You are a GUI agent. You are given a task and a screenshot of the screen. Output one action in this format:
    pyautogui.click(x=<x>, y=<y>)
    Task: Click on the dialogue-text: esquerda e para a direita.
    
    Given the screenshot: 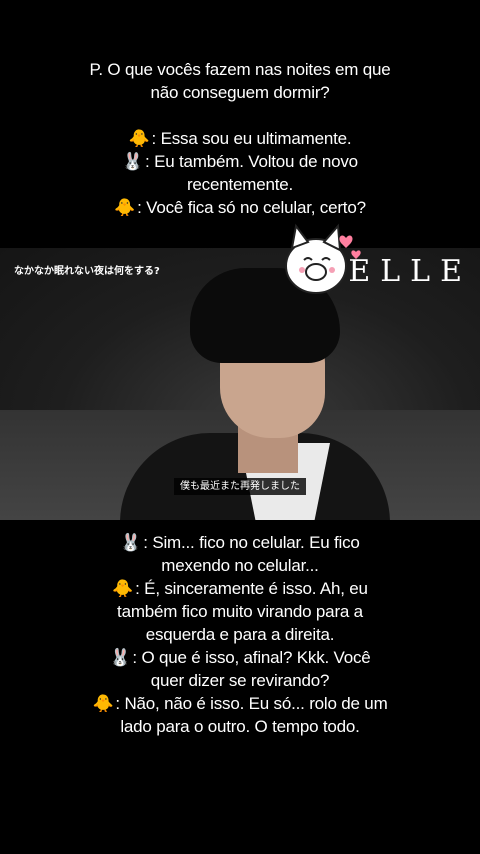 What is the action you would take?
    pyautogui.click(x=240, y=634)
    